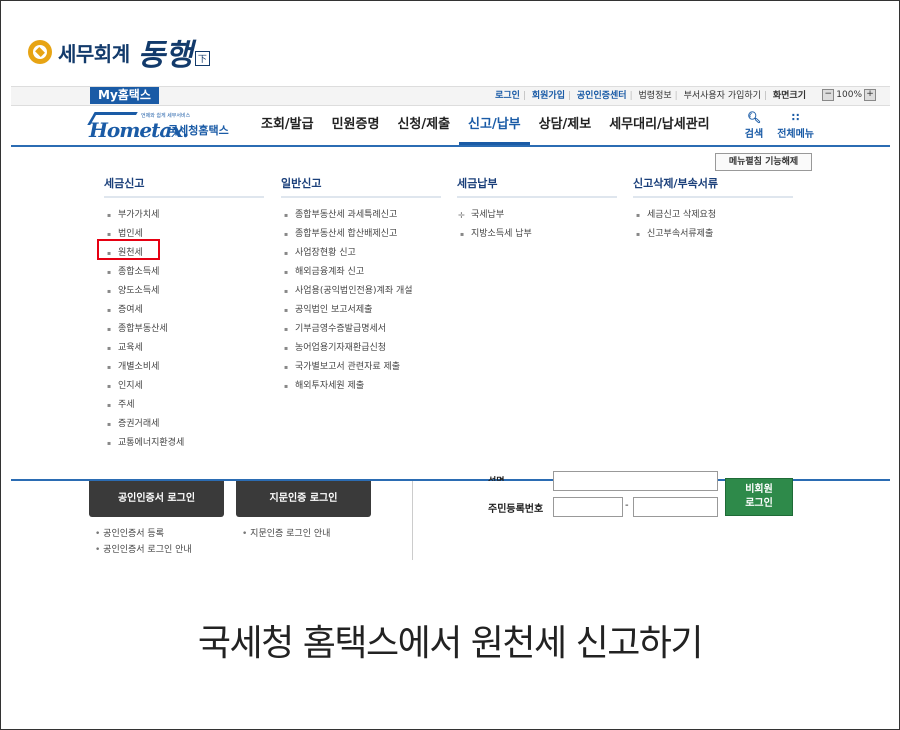 The image size is (900, 730). What do you see at coordinates (496, 477) in the screenshot?
I see `name-label: 성명` at bounding box center [496, 477].